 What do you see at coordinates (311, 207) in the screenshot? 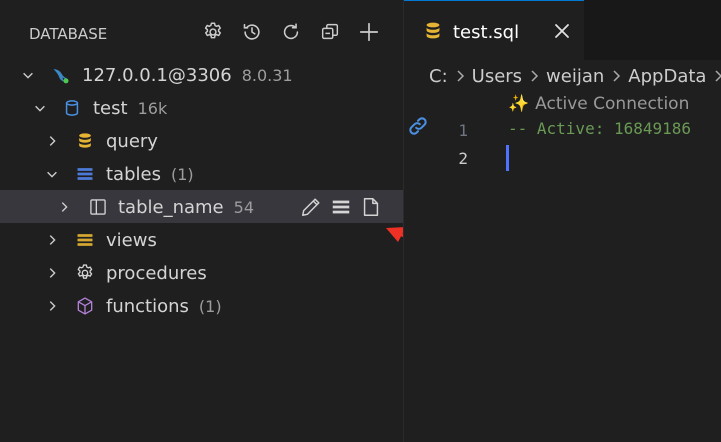
I see `edit-pencil-icon` at bounding box center [311, 207].